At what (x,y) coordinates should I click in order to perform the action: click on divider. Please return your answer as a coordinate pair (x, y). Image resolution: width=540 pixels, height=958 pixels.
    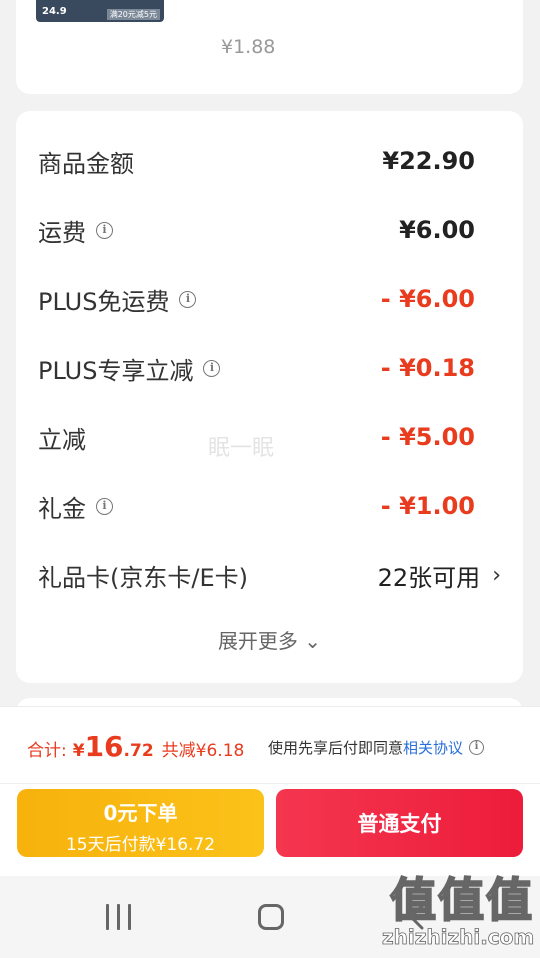
    Looking at the image, I should click on (270, 783).